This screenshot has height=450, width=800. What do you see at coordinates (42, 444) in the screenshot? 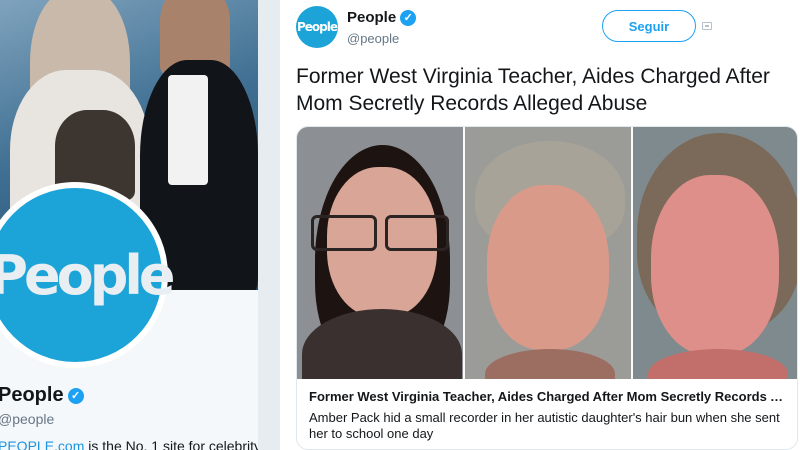
I see `bio-link: PEOPLE.com` at bounding box center [42, 444].